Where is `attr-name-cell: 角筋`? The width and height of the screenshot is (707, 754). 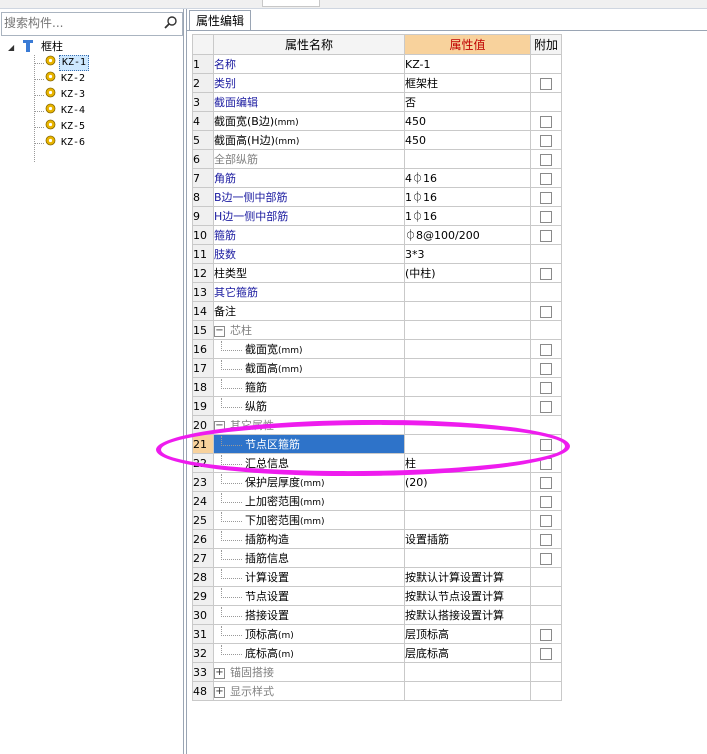 attr-name-cell: 角筋 is located at coordinates (309, 178).